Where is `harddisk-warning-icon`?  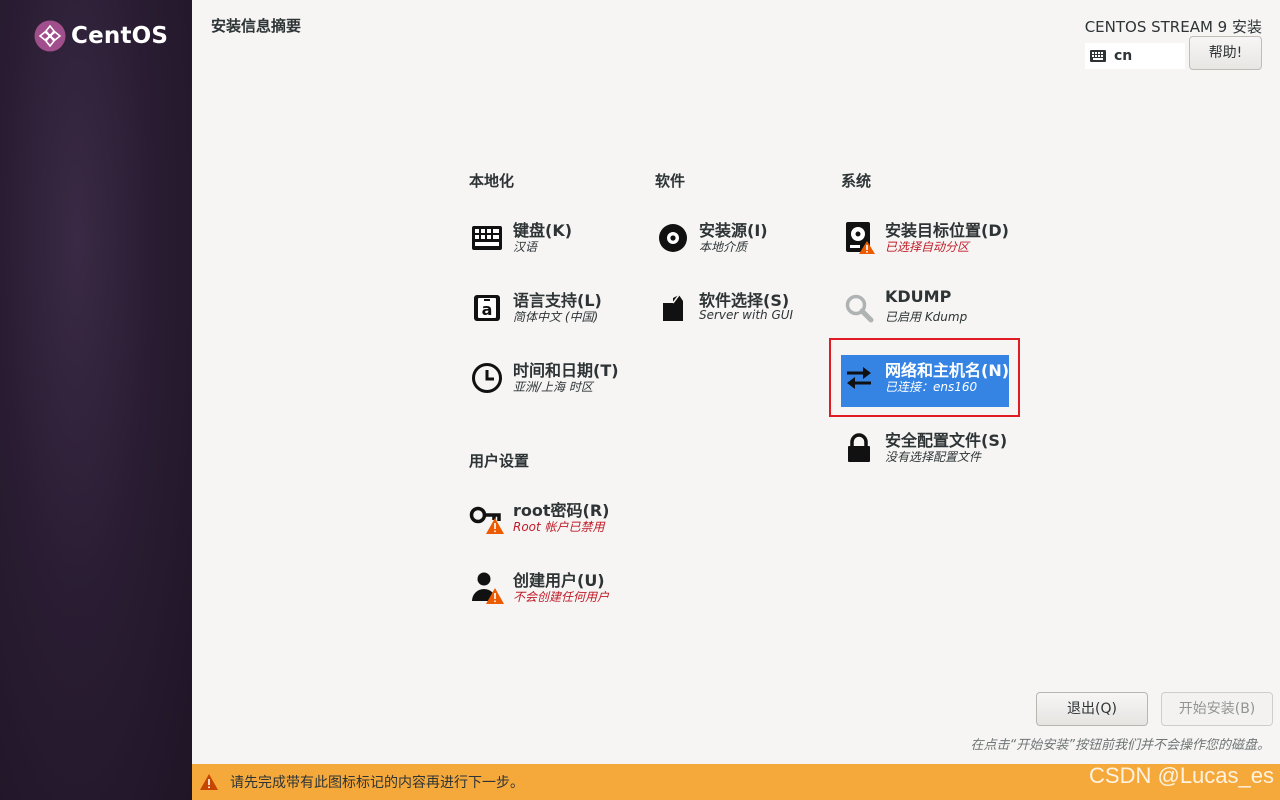
harddisk-warning-icon is located at coordinates (859, 238).